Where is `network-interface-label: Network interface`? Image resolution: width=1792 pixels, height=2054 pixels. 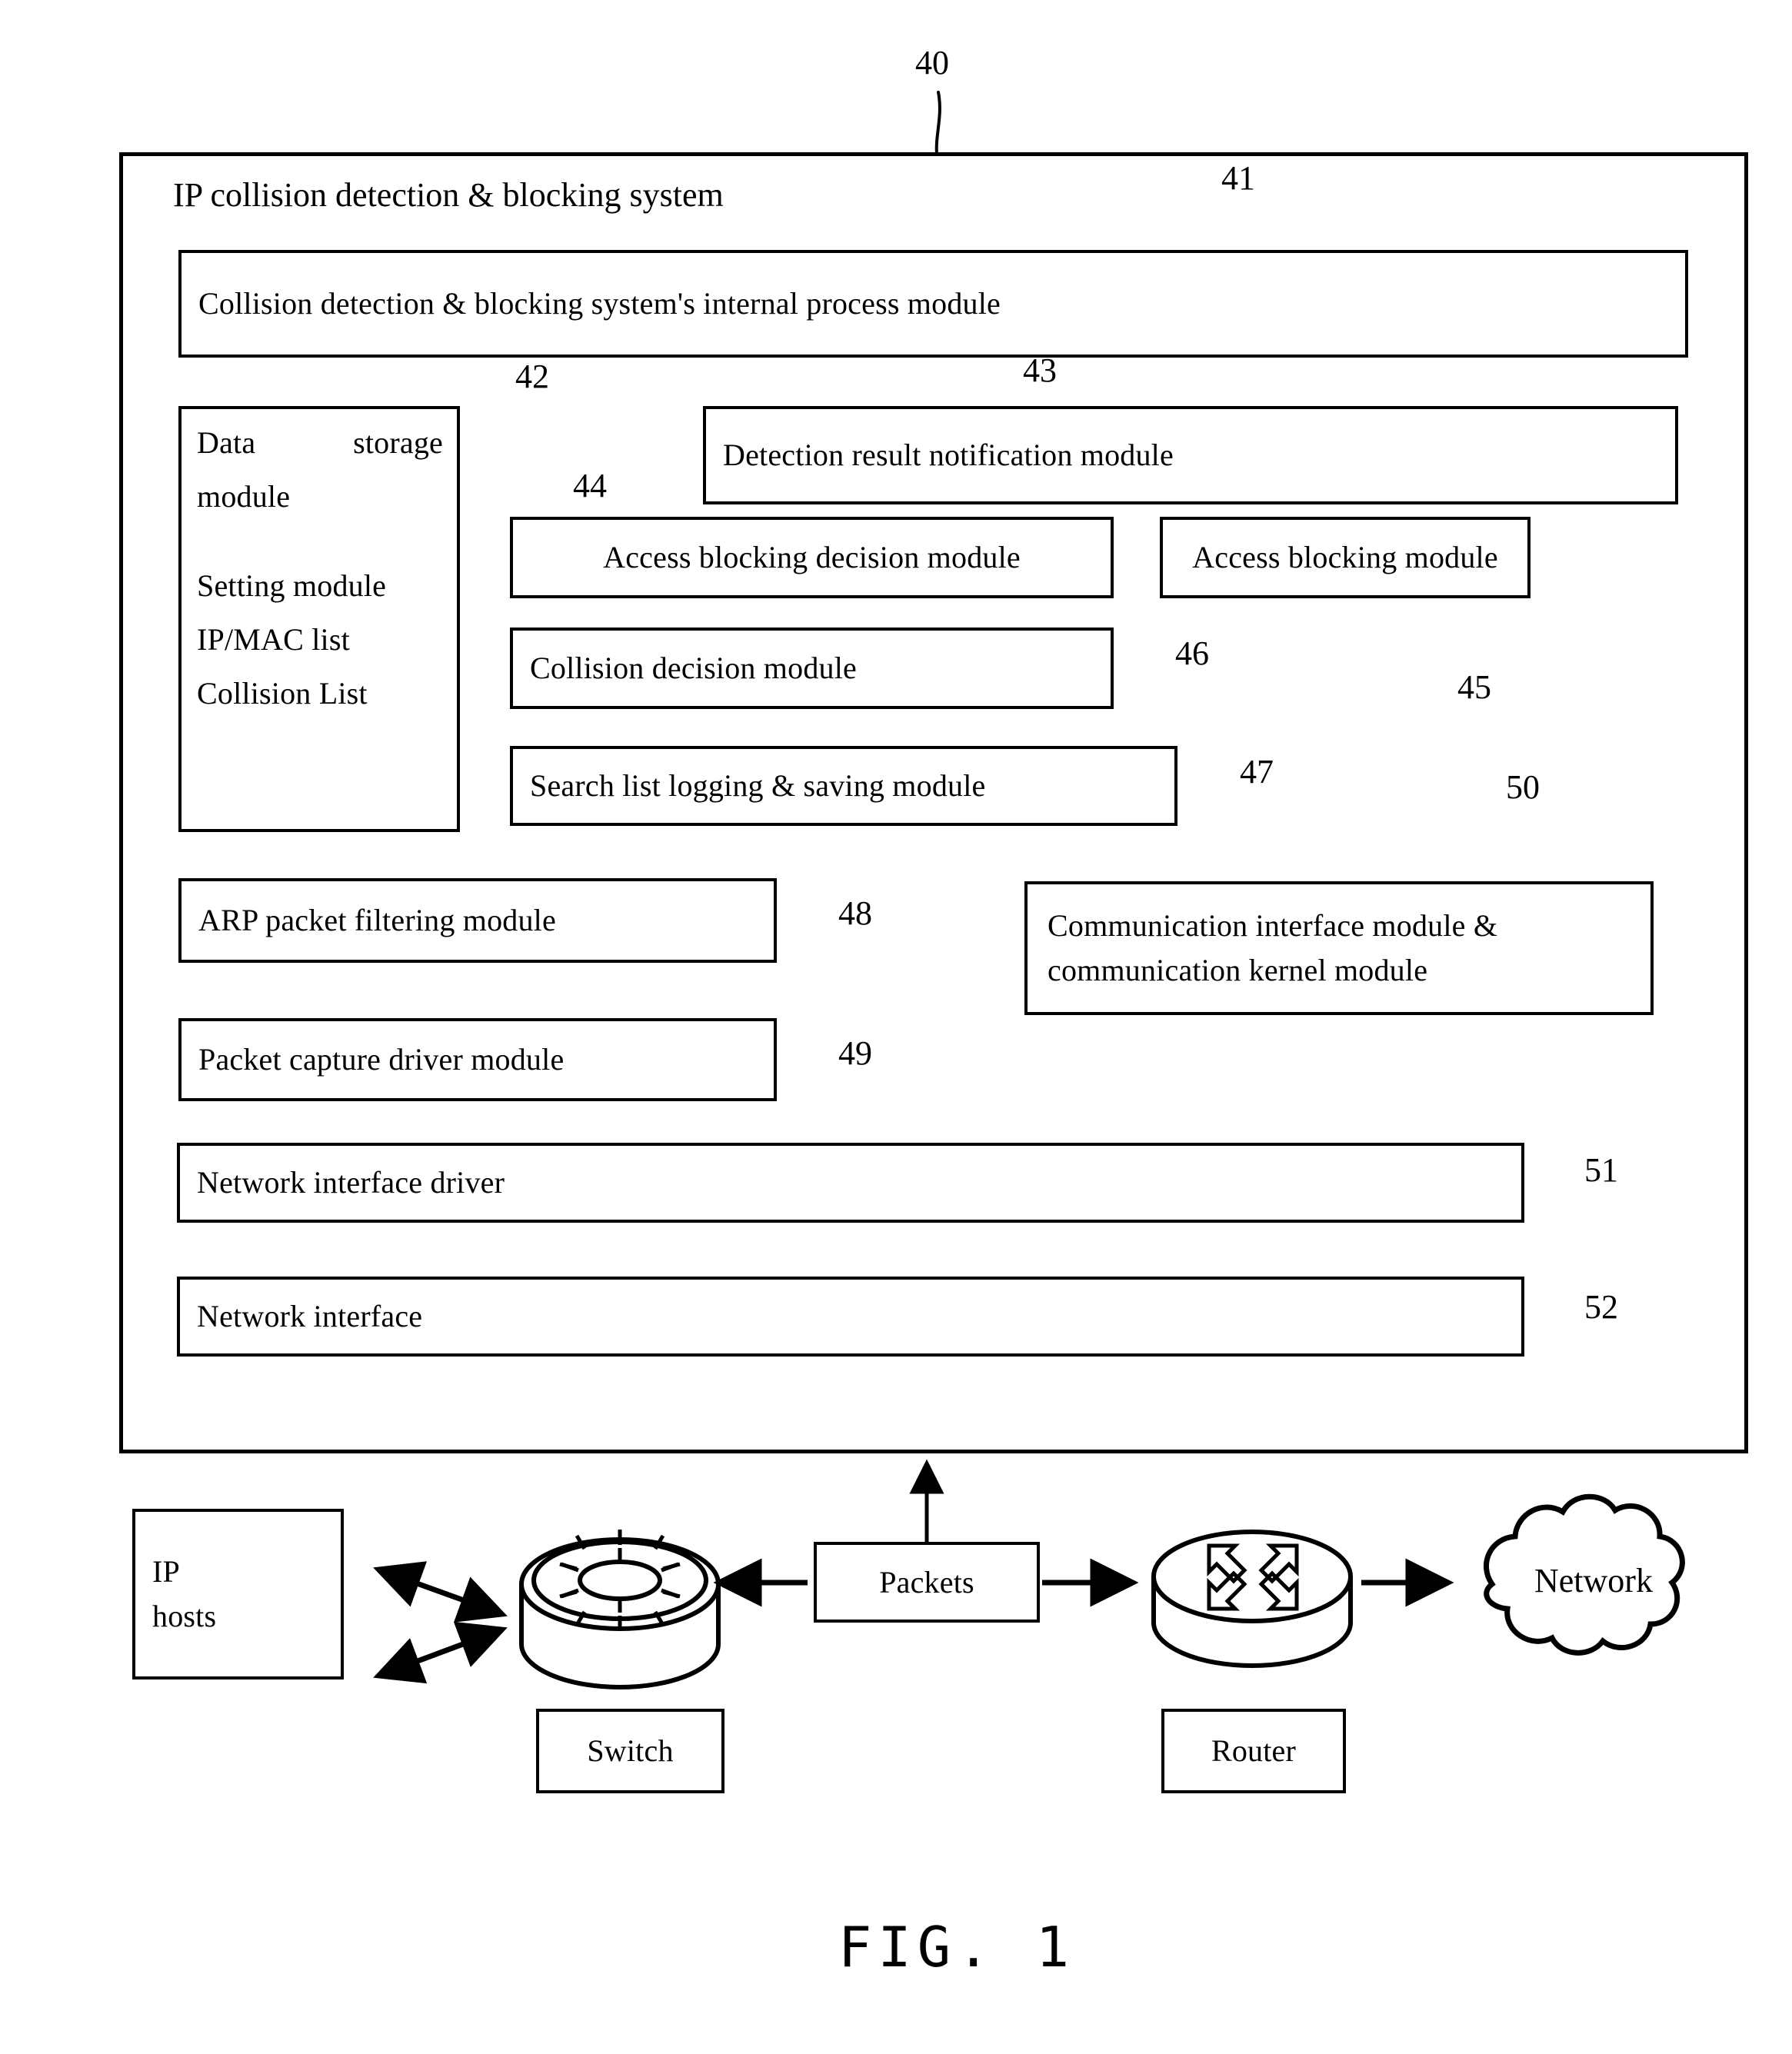 network-interface-label: Network interface is located at coordinates (310, 1316).